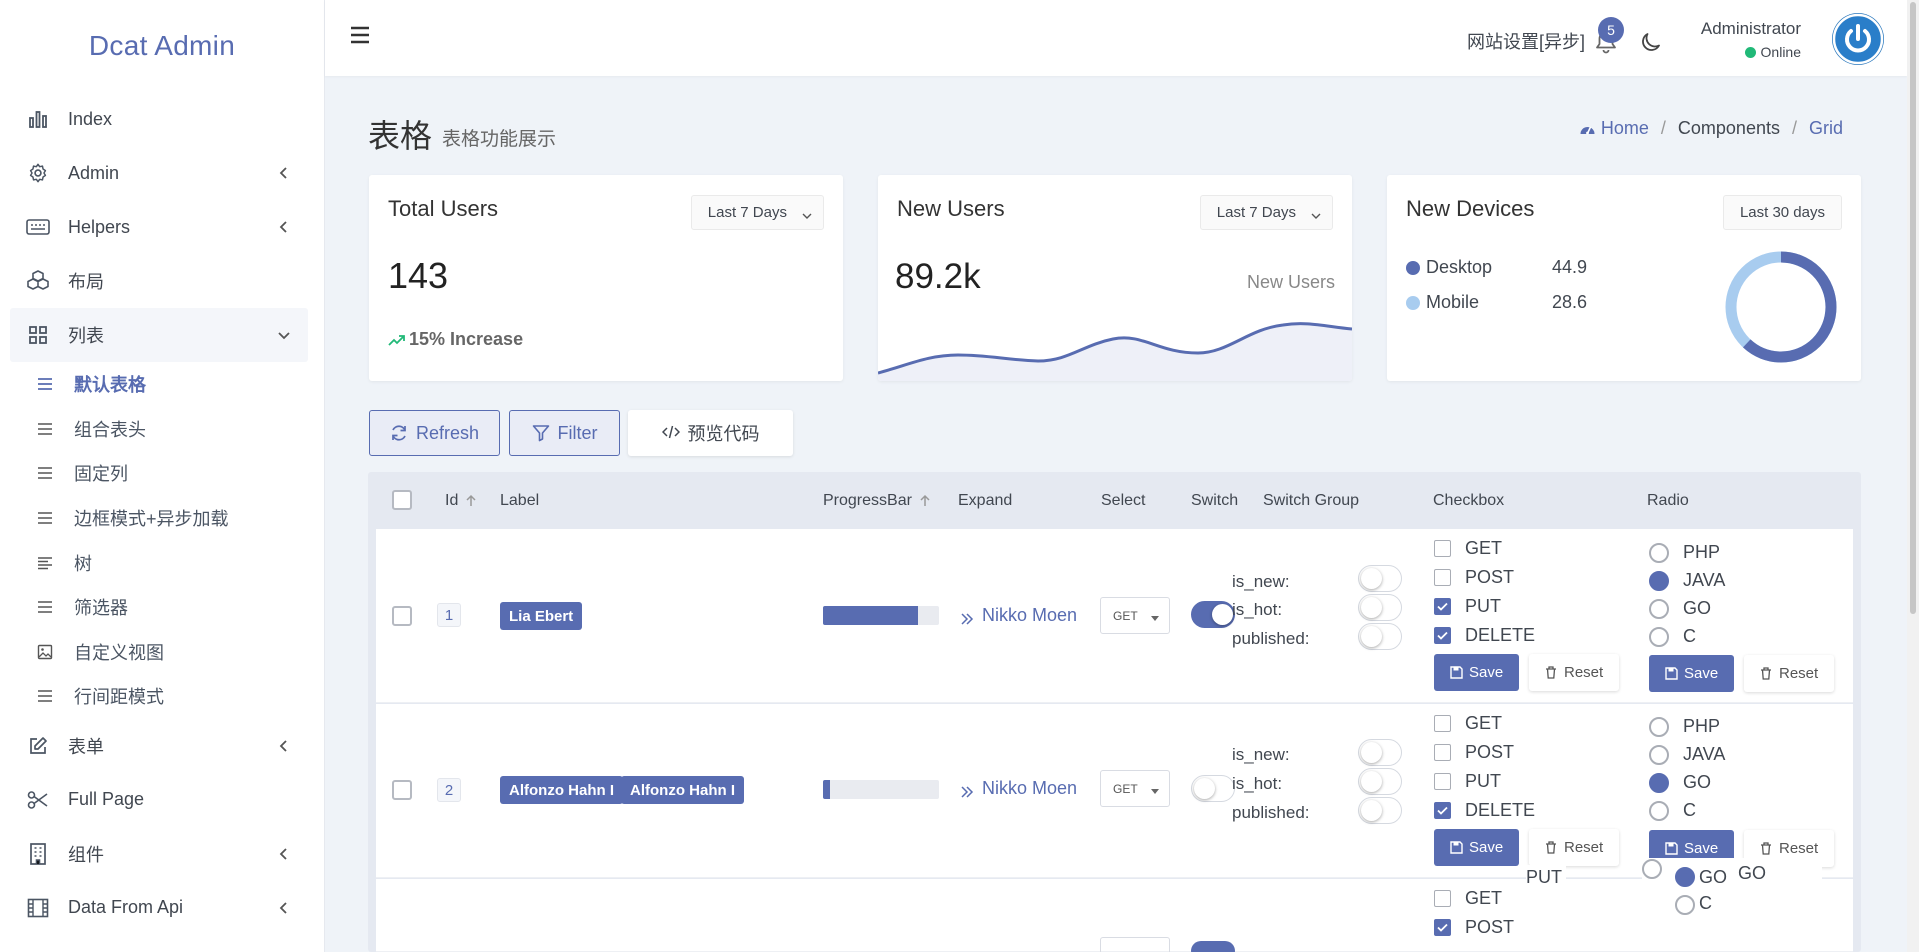  I want to click on breadcrumb-home: Home, so click(1625, 128).